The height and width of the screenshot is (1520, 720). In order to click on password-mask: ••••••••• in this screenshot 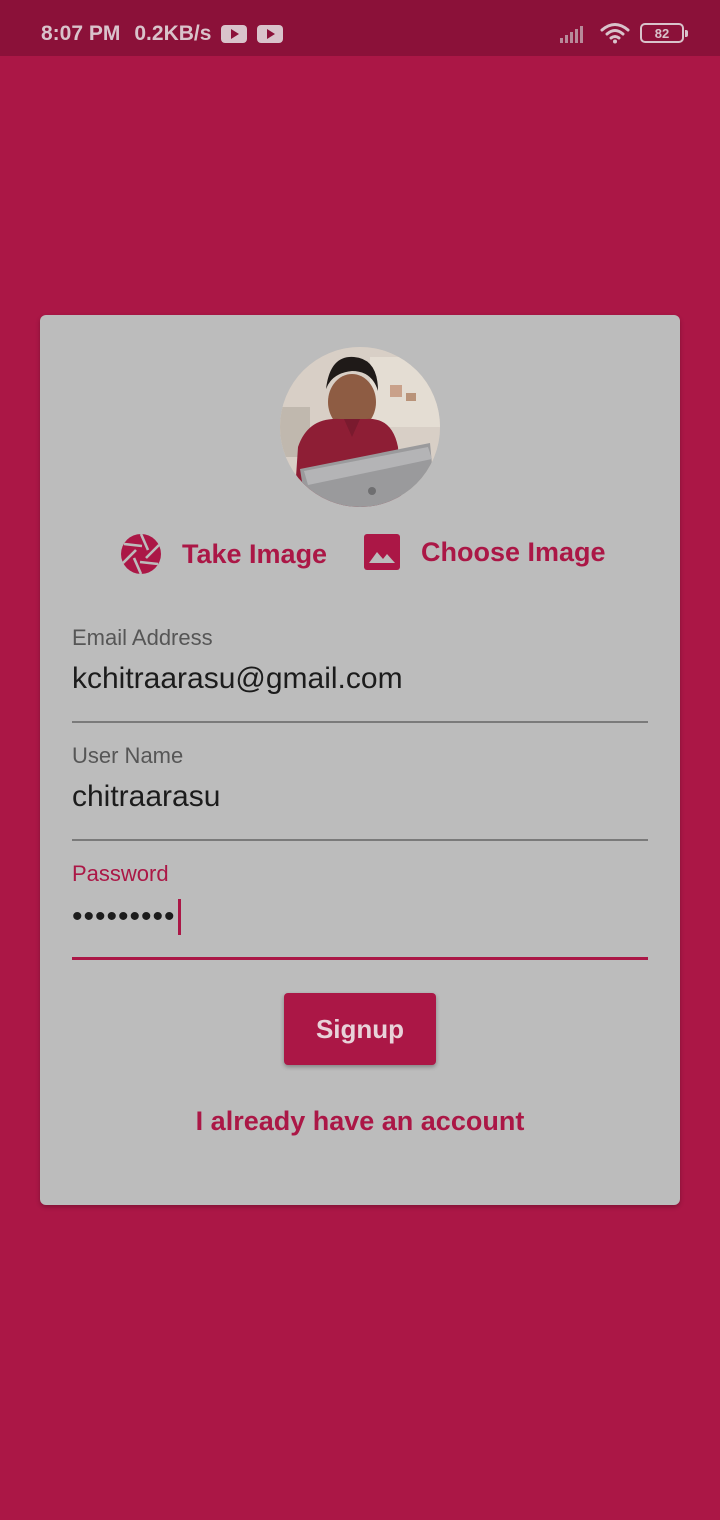, I will do `click(124, 916)`.